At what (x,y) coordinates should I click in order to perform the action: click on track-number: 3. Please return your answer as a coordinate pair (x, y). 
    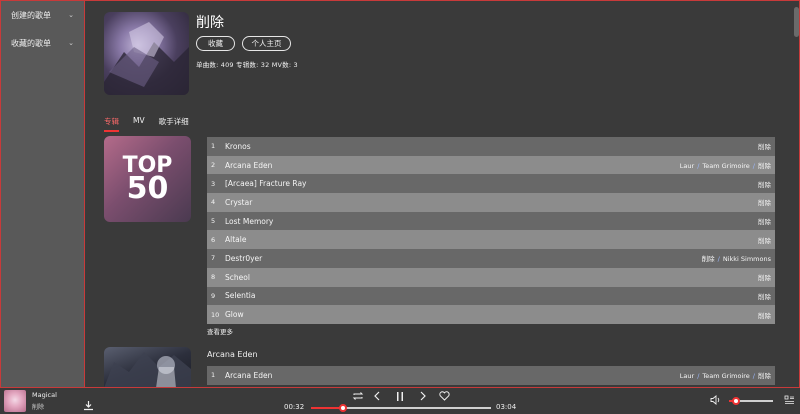
    Looking at the image, I should click on (213, 183).